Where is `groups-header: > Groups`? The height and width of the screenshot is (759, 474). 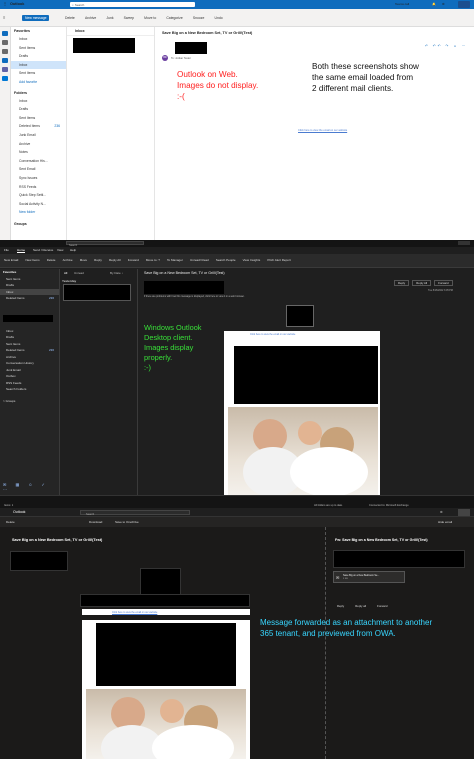
groups-header: > Groups is located at coordinates (29, 401).